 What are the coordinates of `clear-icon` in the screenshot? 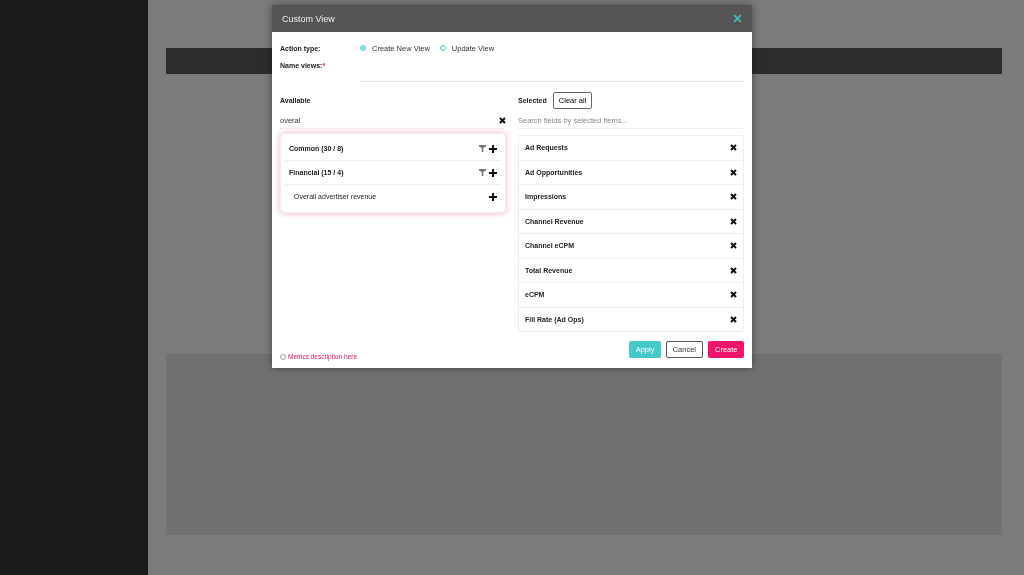 It's located at (502, 120).